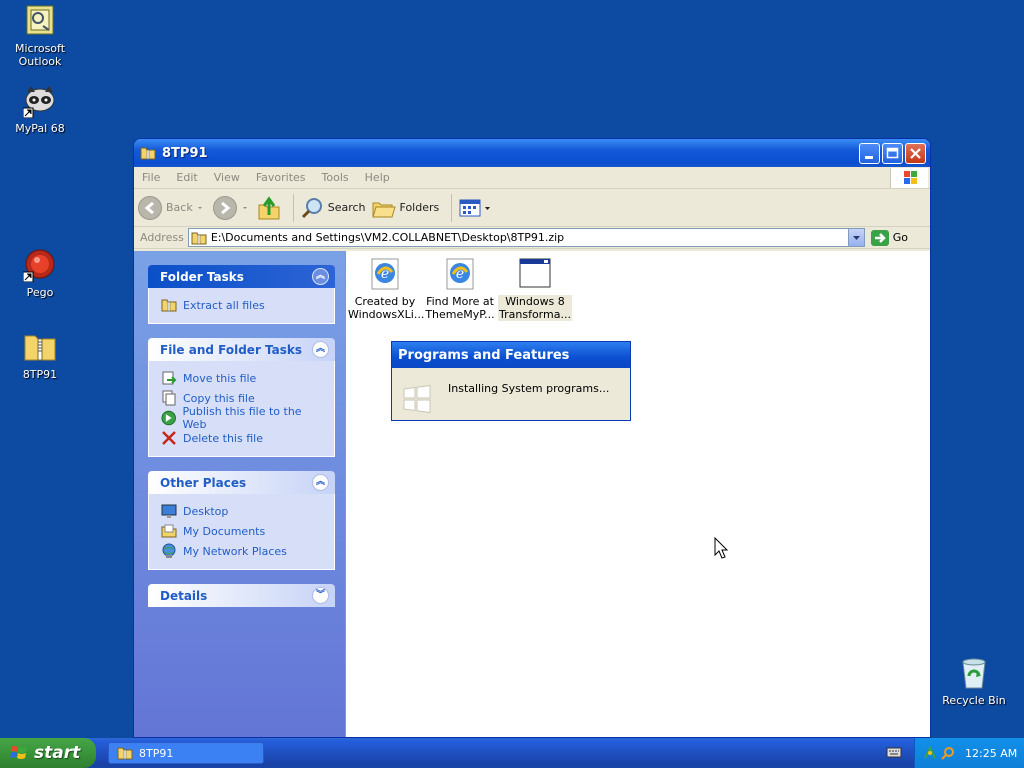  I want to click on menu-help: Help, so click(377, 177).